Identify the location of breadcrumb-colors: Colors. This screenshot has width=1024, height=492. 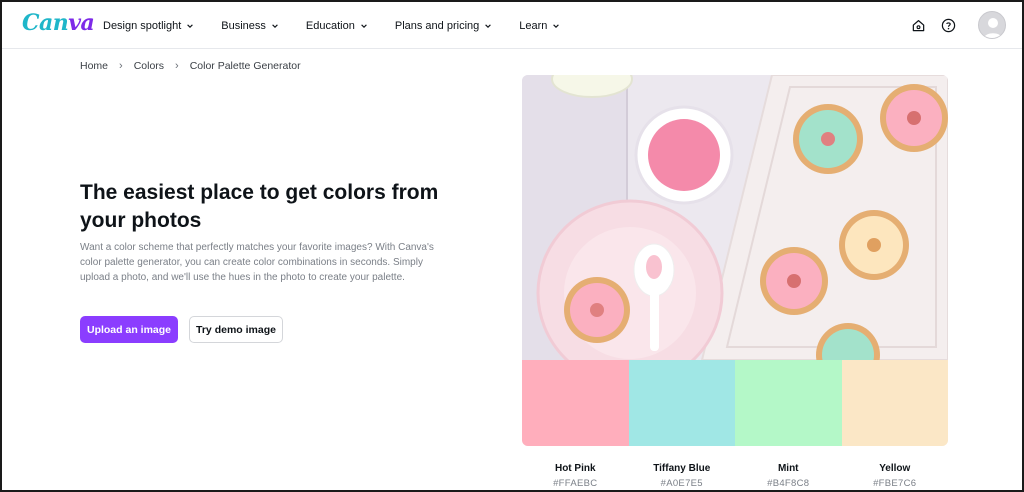
(149, 66).